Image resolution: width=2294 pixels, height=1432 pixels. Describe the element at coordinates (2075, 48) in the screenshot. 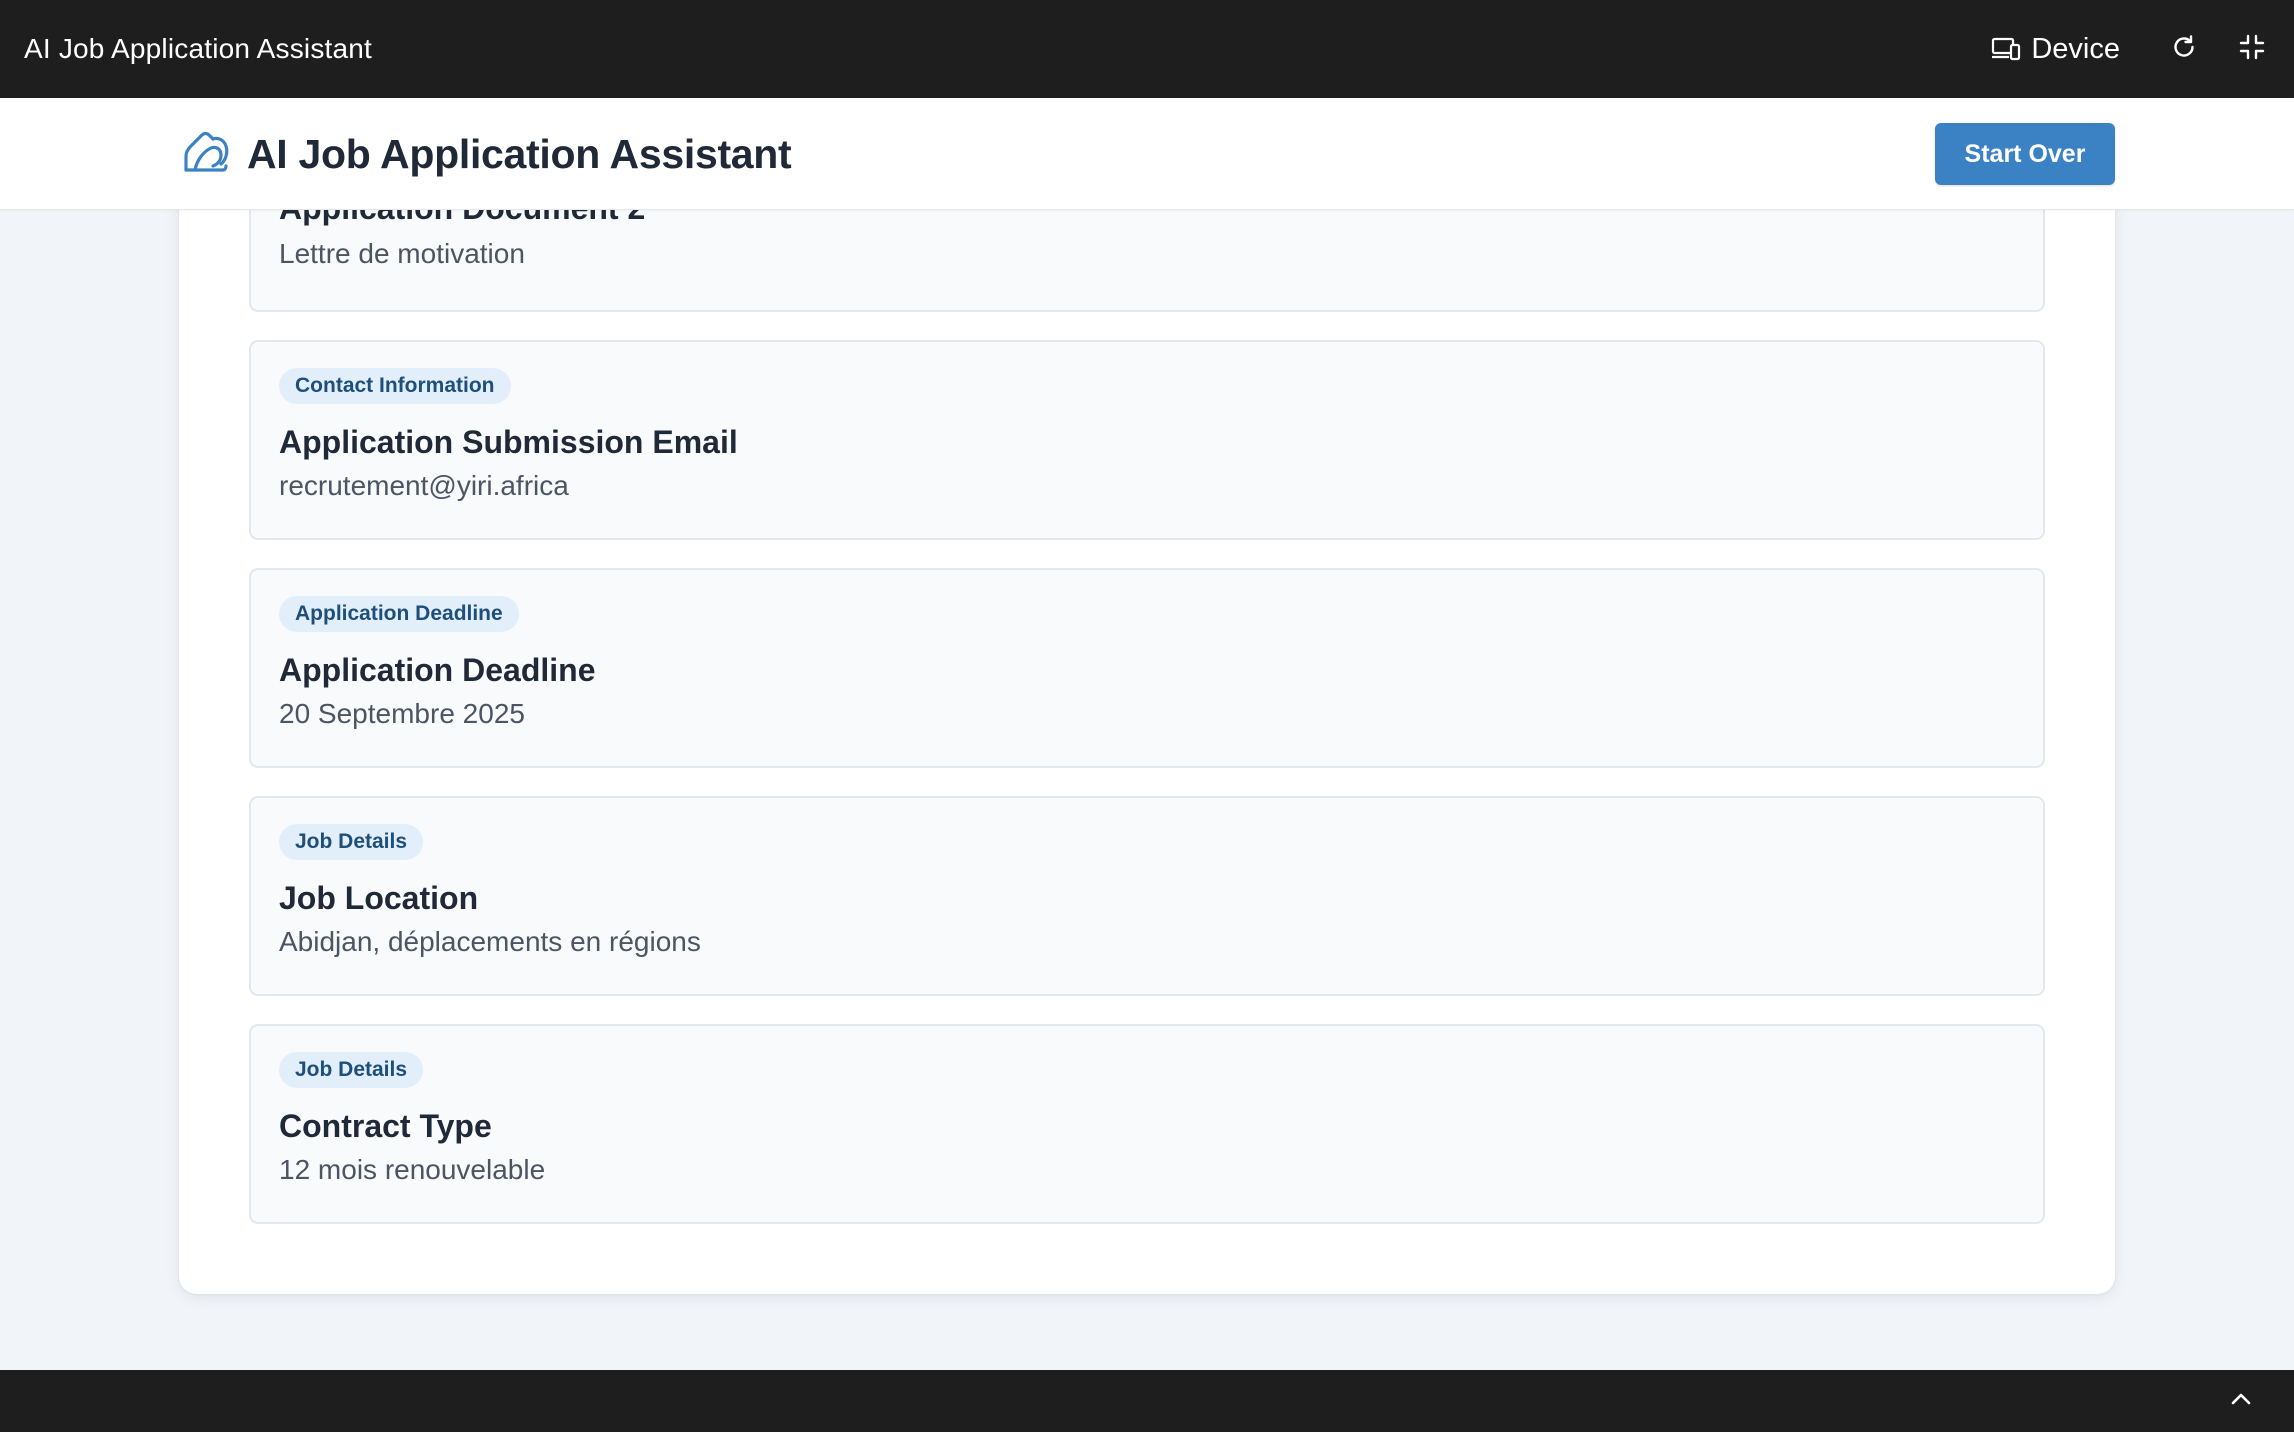

I see `device-label: Device` at that location.